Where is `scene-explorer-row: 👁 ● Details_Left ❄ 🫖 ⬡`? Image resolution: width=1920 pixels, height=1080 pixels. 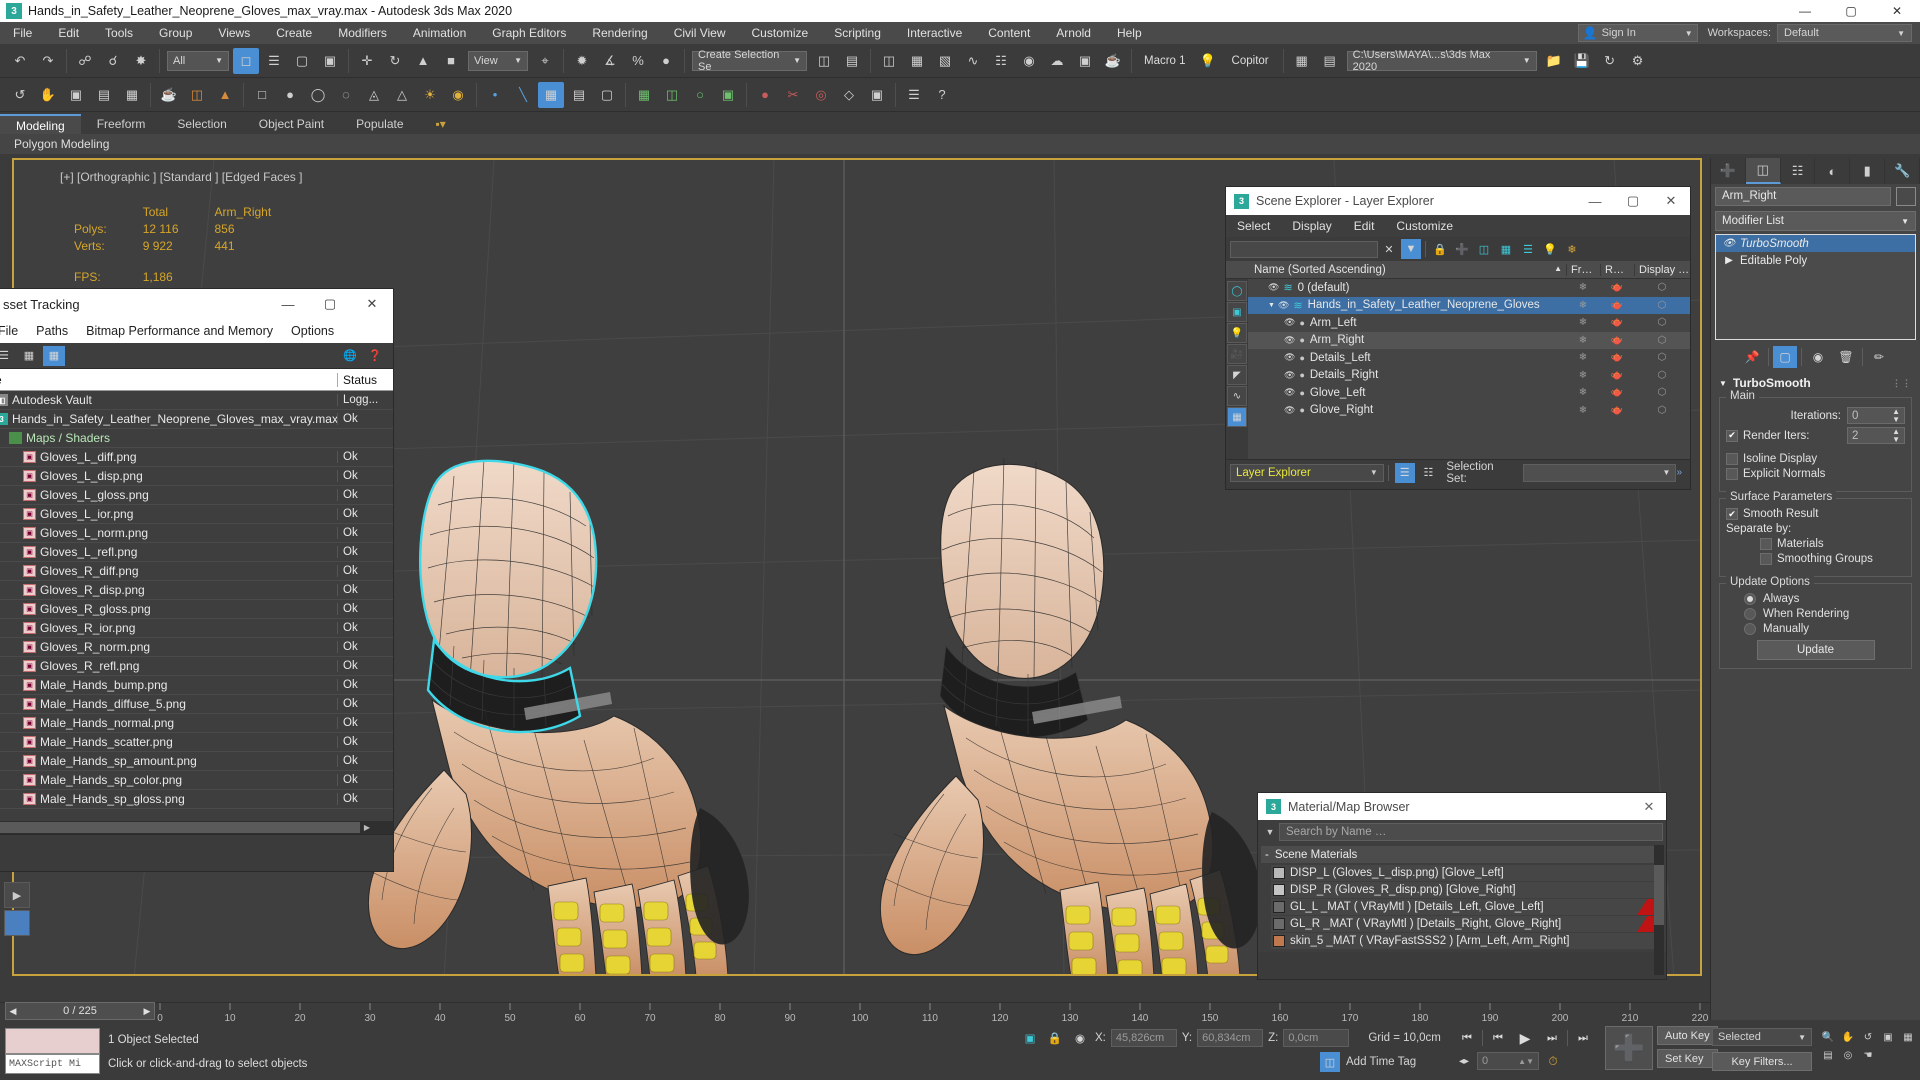
scene-explorer-row: 👁 ● Details_Left ❄ 🫖 ⬡ is located at coordinates (1469, 358).